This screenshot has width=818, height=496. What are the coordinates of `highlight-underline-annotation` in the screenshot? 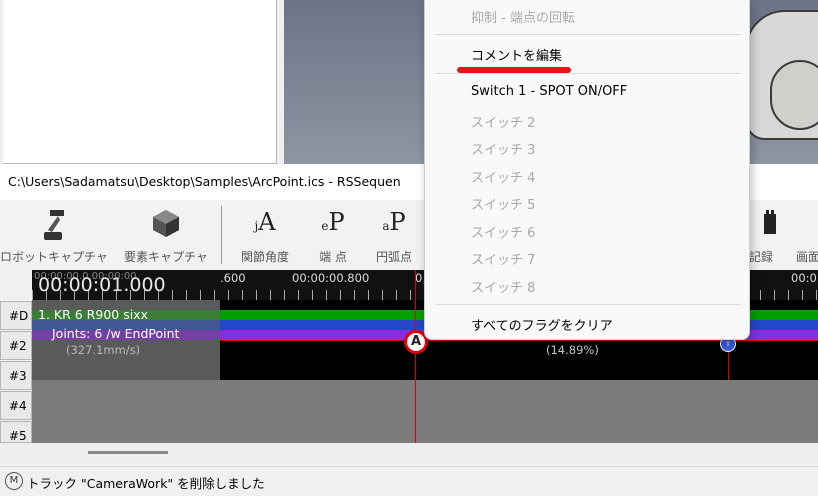 It's located at (514, 70).